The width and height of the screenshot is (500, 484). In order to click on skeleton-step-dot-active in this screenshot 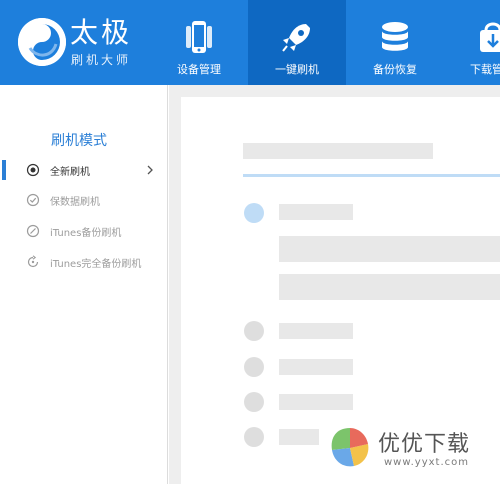, I will do `click(254, 213)`.